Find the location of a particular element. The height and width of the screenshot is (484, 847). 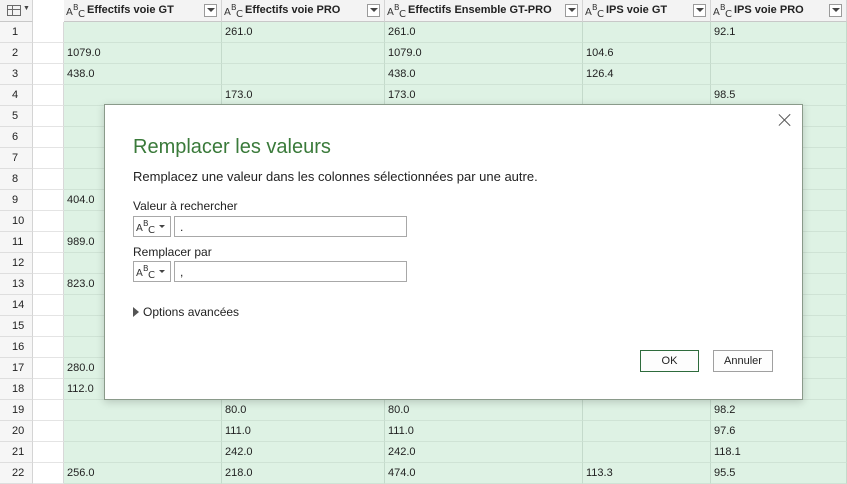

row-number: 21 is located at coordinates (16, 452).